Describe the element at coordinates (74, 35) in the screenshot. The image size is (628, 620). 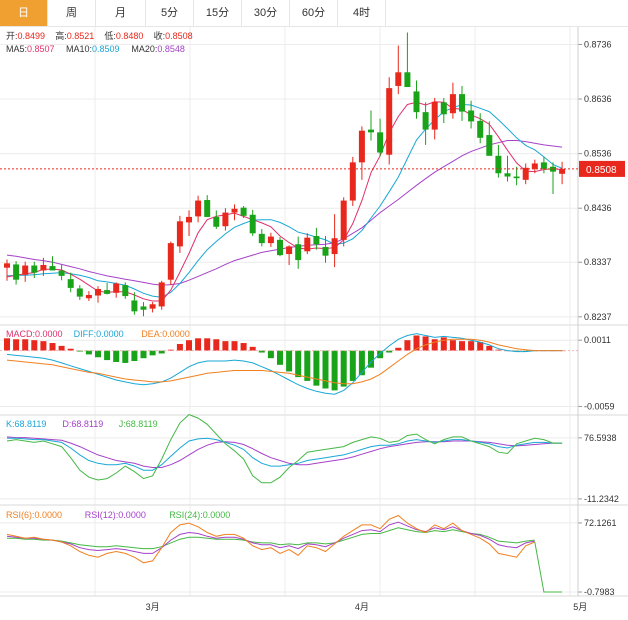
I see `ohlc-legend-2: 高:0.8521` at that location.